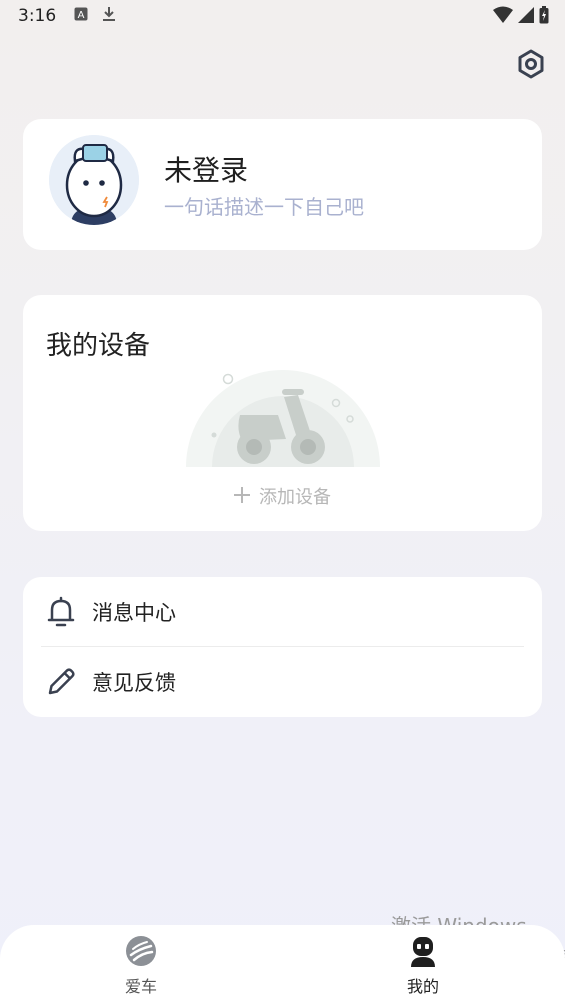 This screenshot has width=565, height=1004. I want to click on bell-icon, so click(61, 612).